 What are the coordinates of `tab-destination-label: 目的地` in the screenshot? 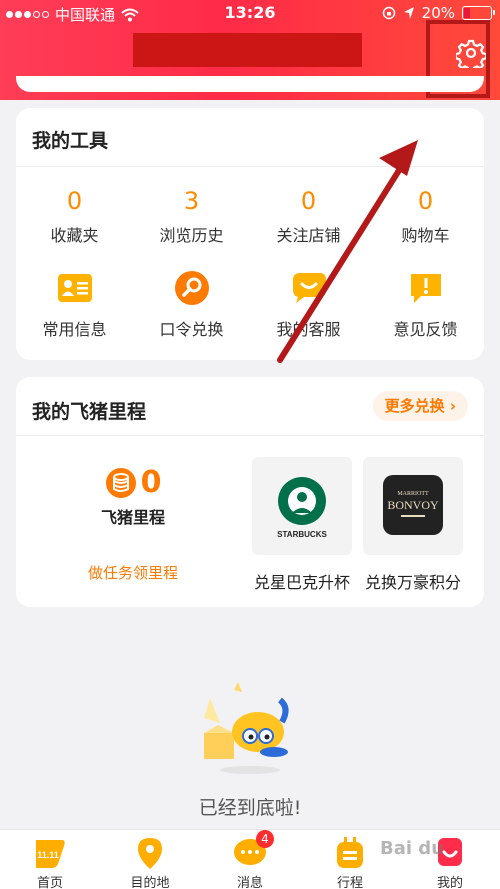 It's located at (150, 882).